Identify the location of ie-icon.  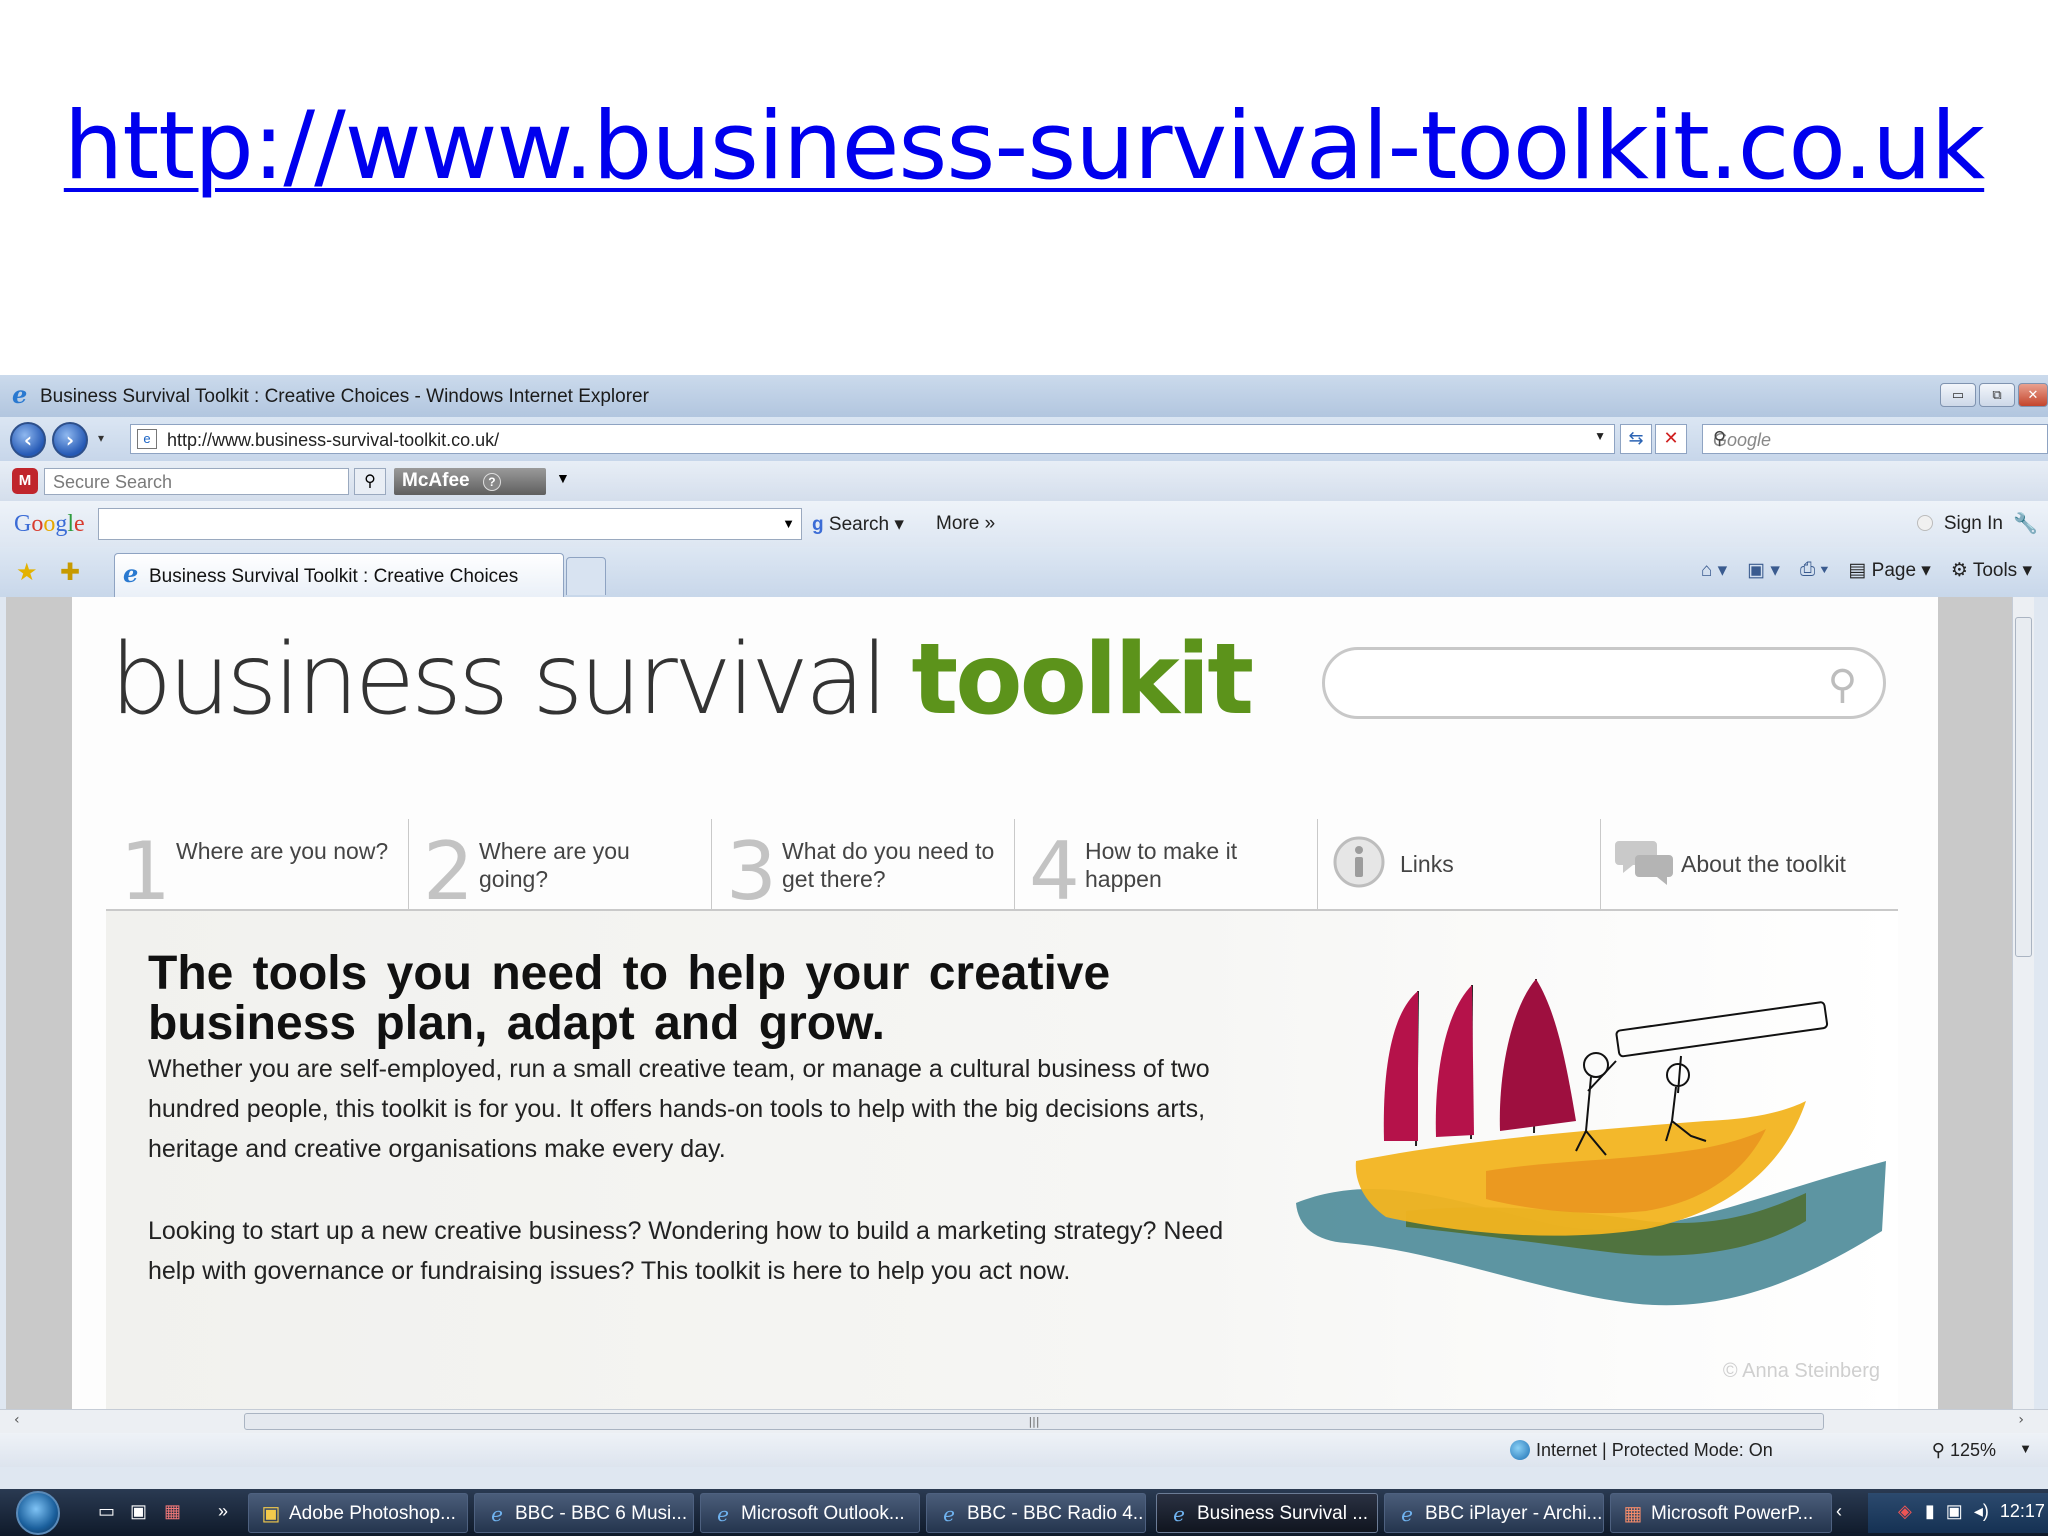
(22, 394).